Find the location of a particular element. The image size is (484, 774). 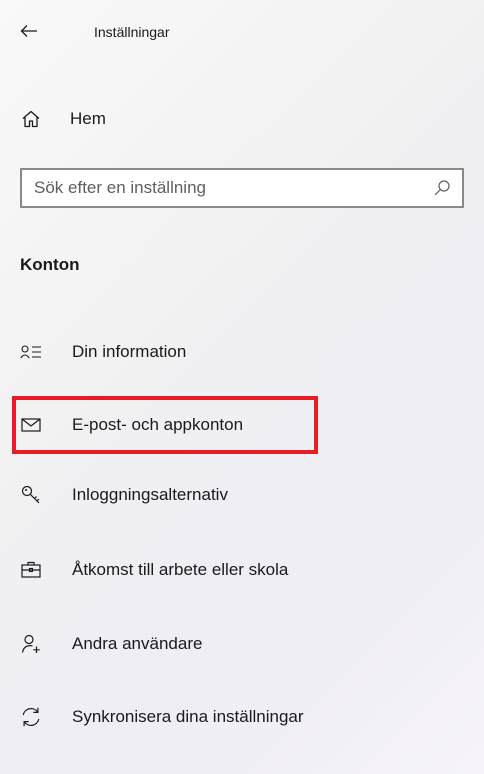

person-list-icon is located at coordinates (31, 352).